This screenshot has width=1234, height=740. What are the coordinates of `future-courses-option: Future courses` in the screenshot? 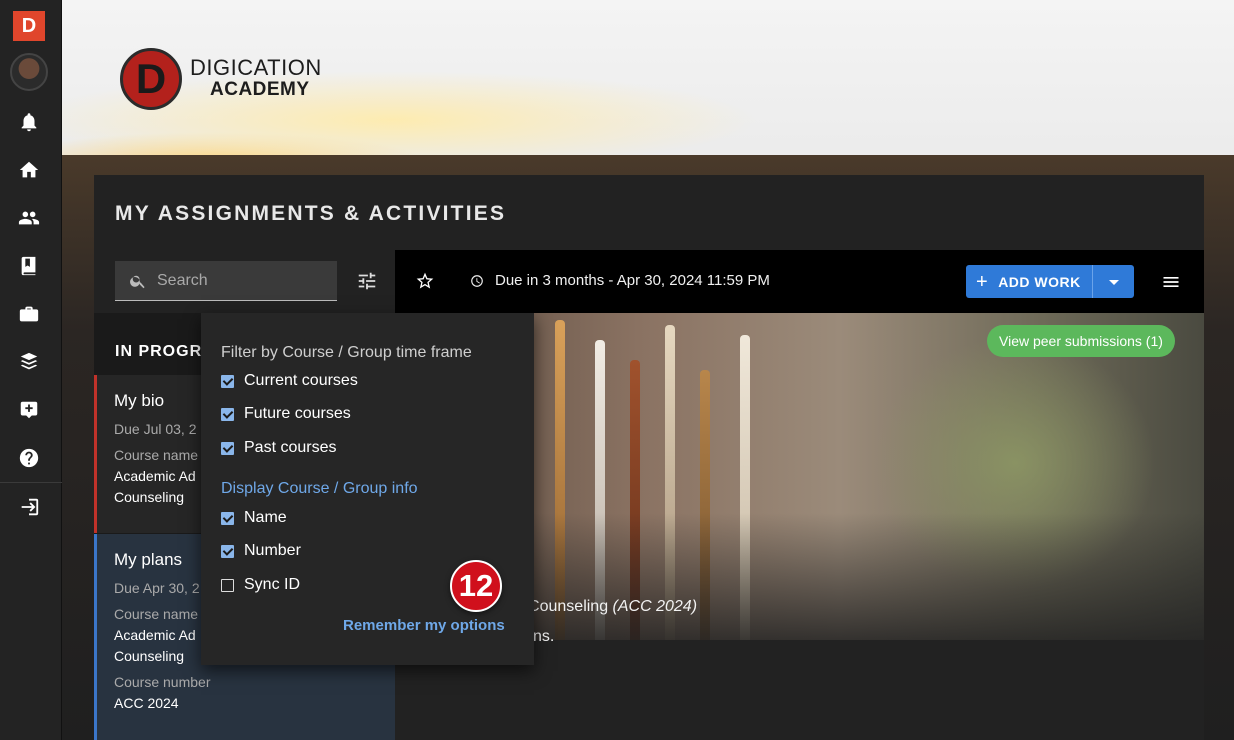 It's located at (286, 414).